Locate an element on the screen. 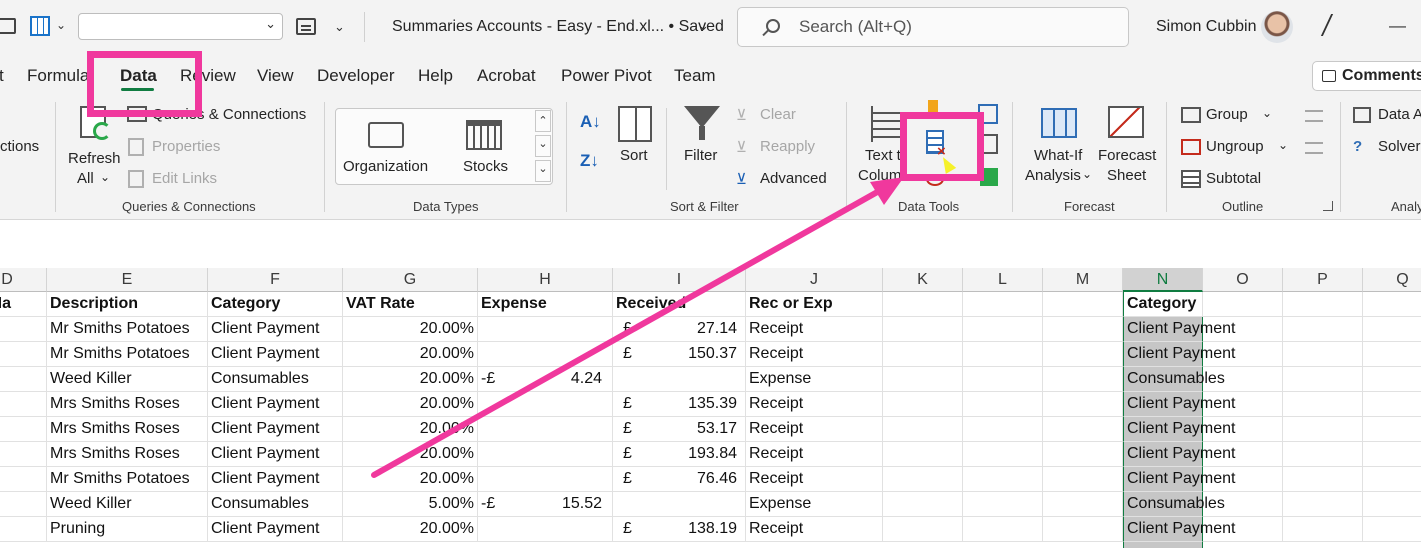 This screenshot has height=548, width=1421. data-tab-highlight is located at coordinates (144, 84).